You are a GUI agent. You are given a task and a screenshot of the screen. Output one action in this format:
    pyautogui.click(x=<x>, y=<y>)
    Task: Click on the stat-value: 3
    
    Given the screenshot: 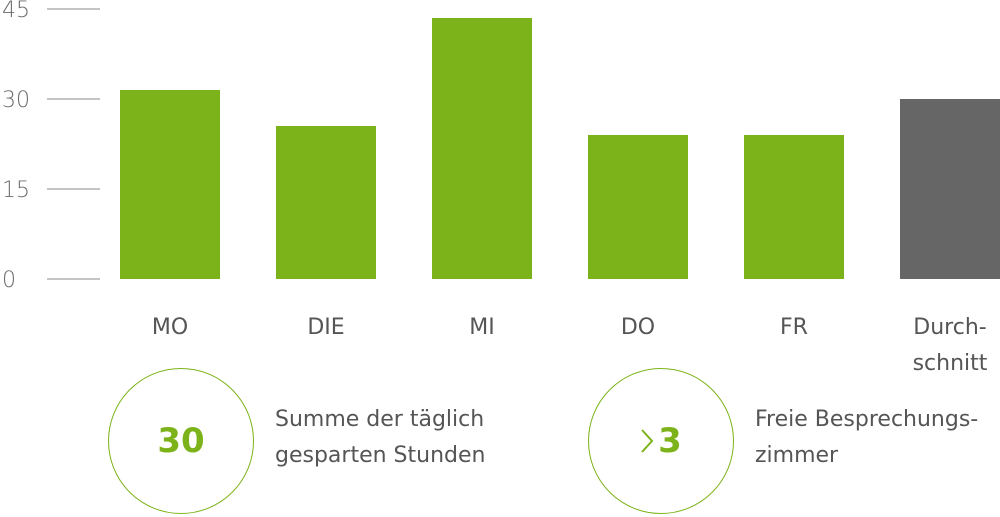 What is the action you would take?
    pyautogui.click(x=670, y=441)
    